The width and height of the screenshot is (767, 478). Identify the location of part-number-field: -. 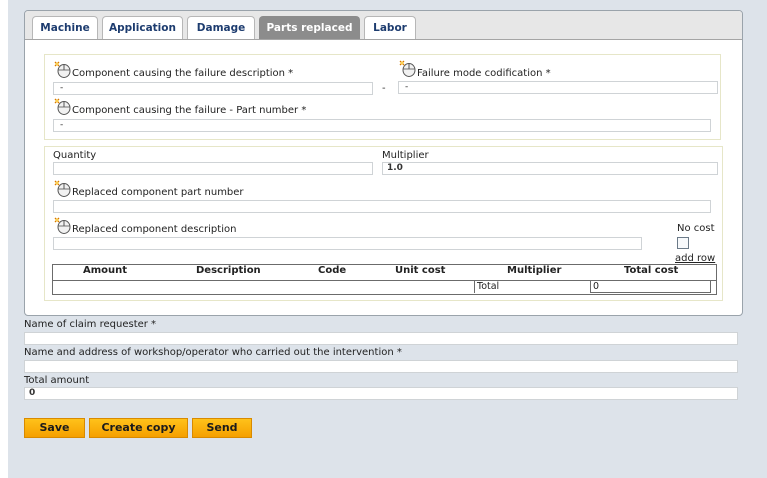
(382, 125).